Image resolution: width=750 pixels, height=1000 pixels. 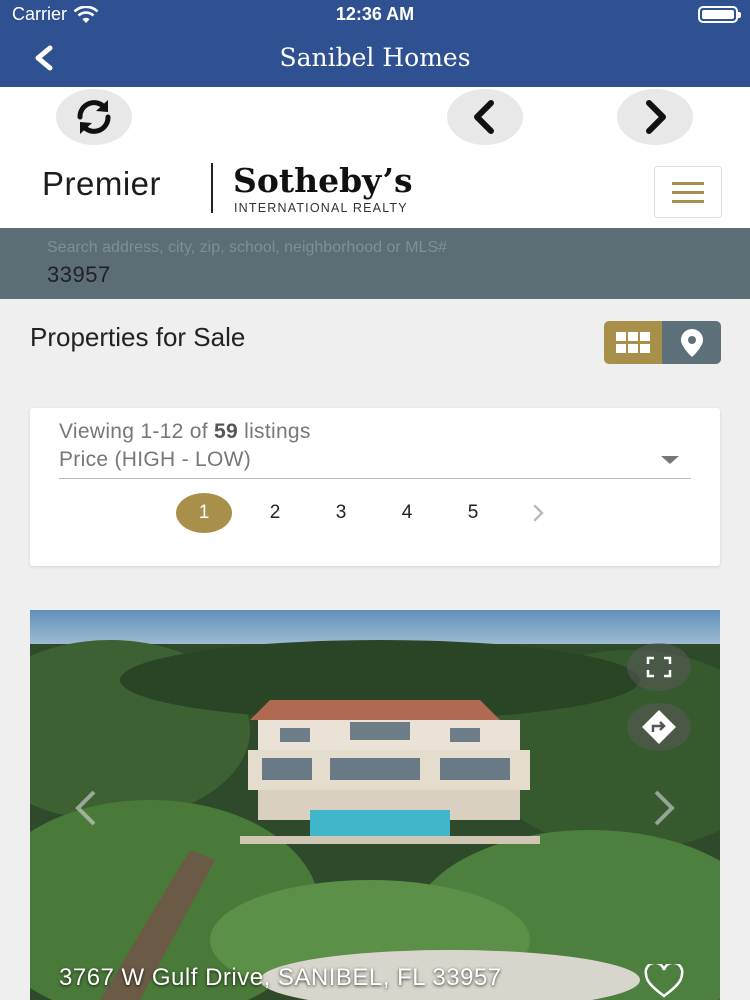 I want to click on pagination: 1 2 3 4 5, so click(x=374, y=513).